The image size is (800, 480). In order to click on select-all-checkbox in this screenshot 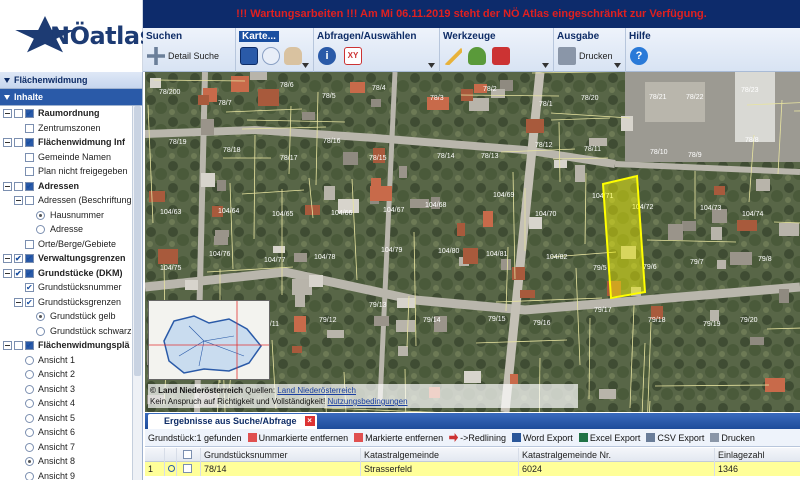, I will do `click(187, 454)`.